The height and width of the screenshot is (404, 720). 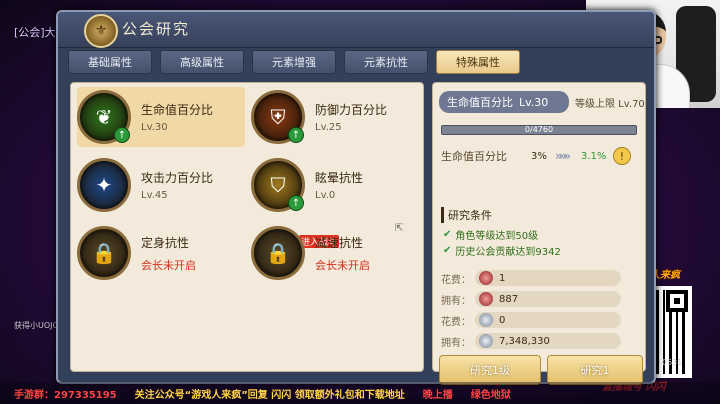 What do you see at coordinates (672, 362) in the screenshot?
I see `watermark-text: 0531` at bounding box center [672, 362].